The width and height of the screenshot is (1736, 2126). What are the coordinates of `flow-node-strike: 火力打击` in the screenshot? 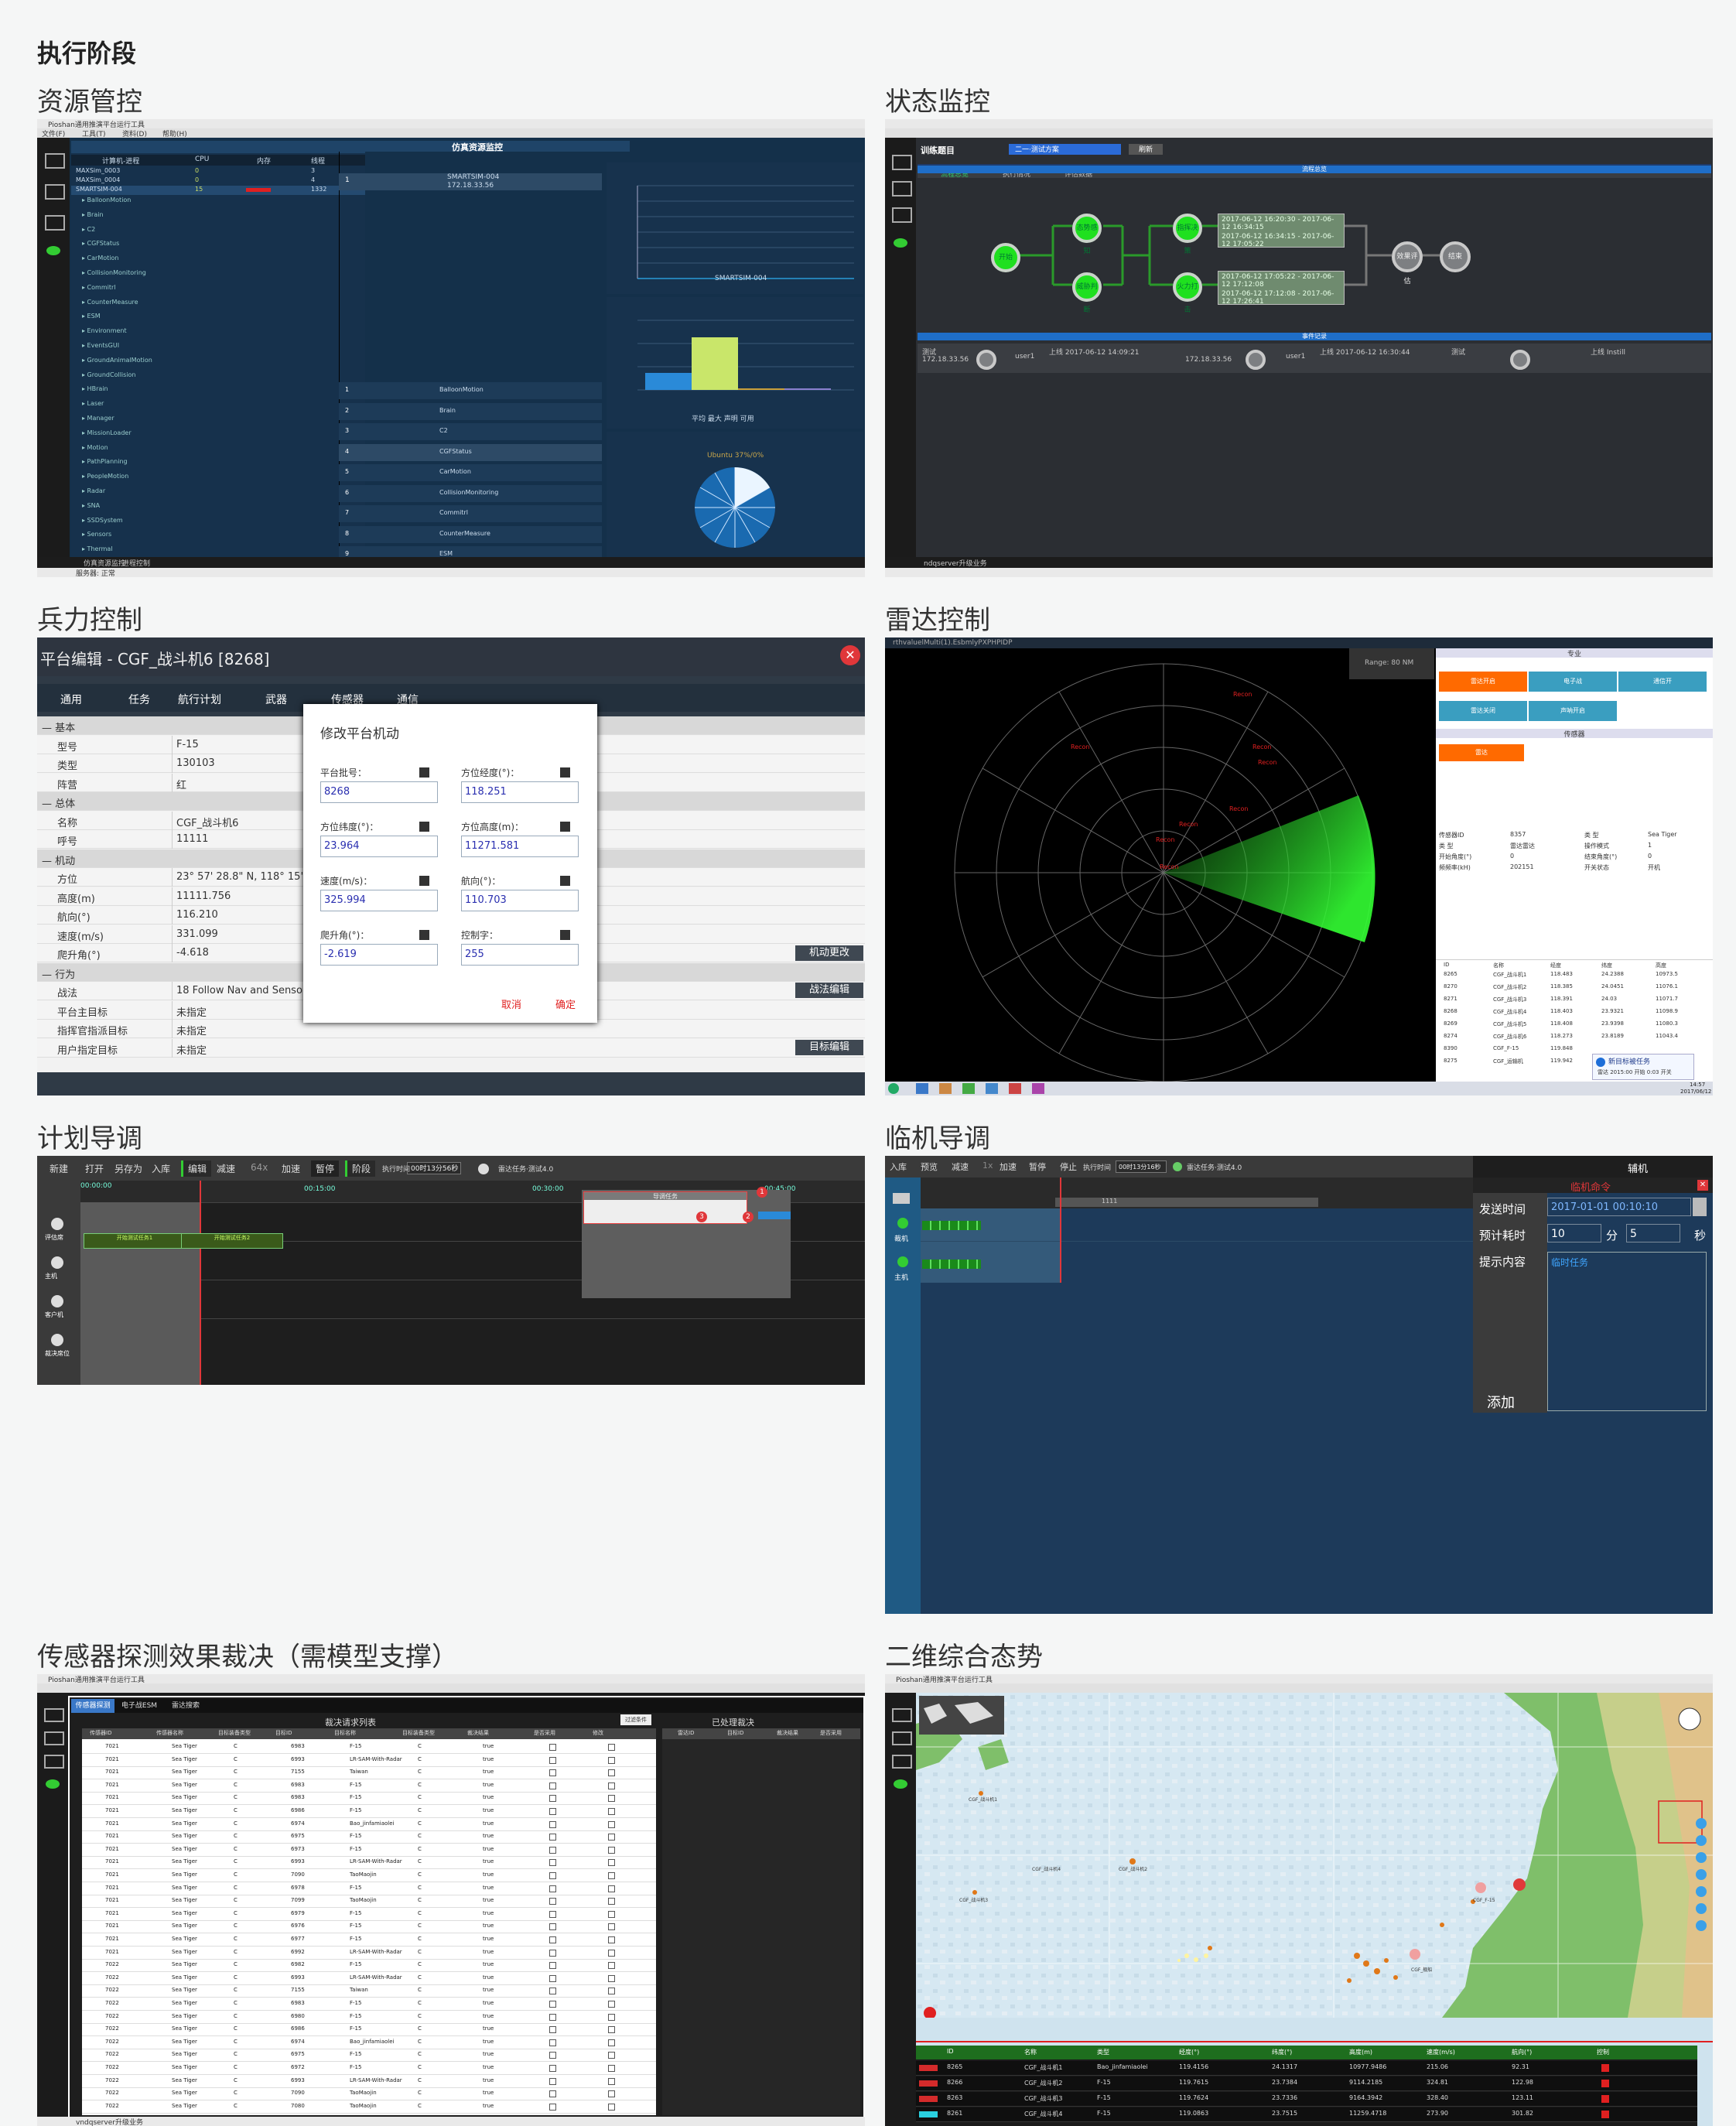 It's located at (1187, 293).